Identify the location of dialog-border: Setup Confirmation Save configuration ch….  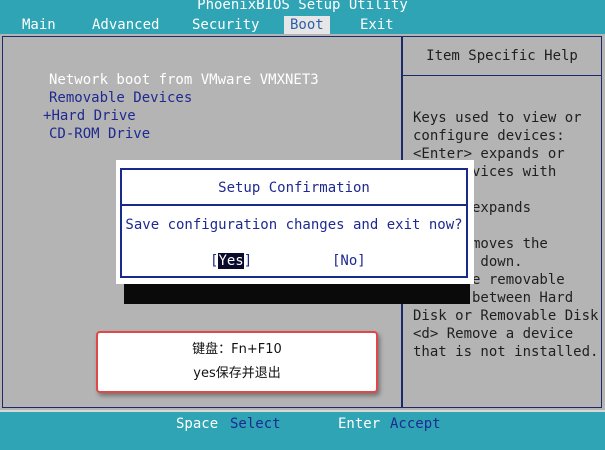
(294, 223).